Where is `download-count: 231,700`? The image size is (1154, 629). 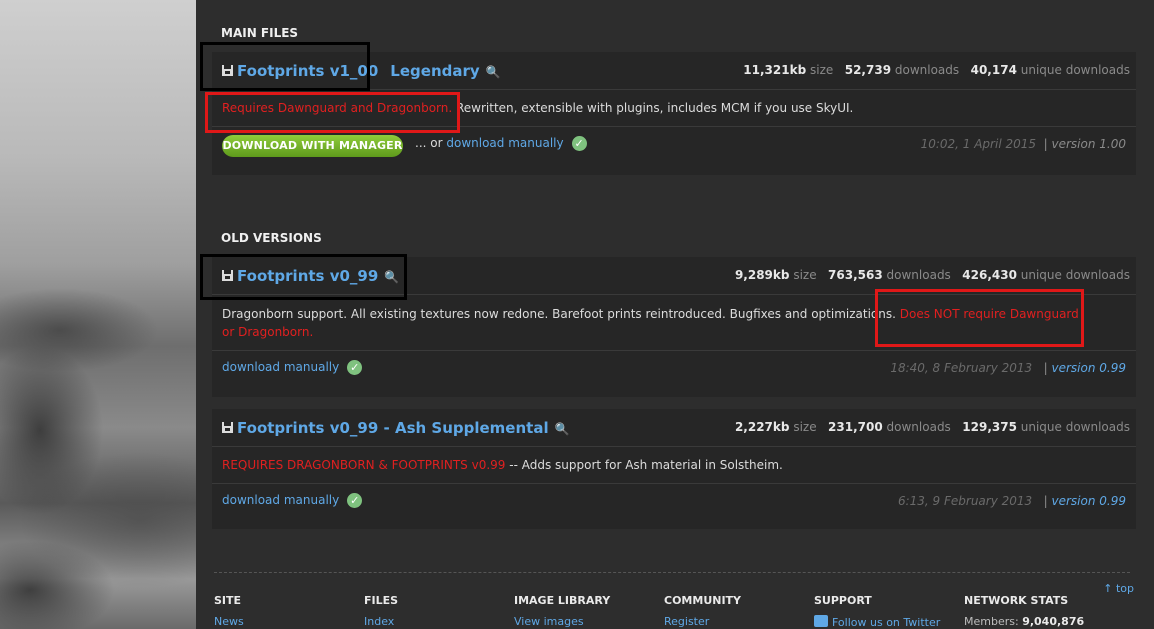 download-count: 231,700 is located at coordinates (855, 427).